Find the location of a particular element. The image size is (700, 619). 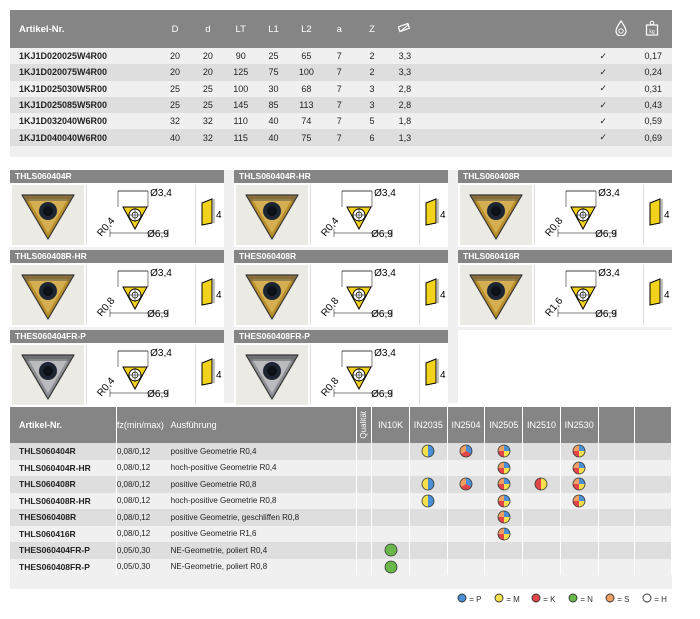

insert-card: THES060404FR-P Ø3,4 Ø6,9 R0,4 4 is located at coordinates (117, 368).